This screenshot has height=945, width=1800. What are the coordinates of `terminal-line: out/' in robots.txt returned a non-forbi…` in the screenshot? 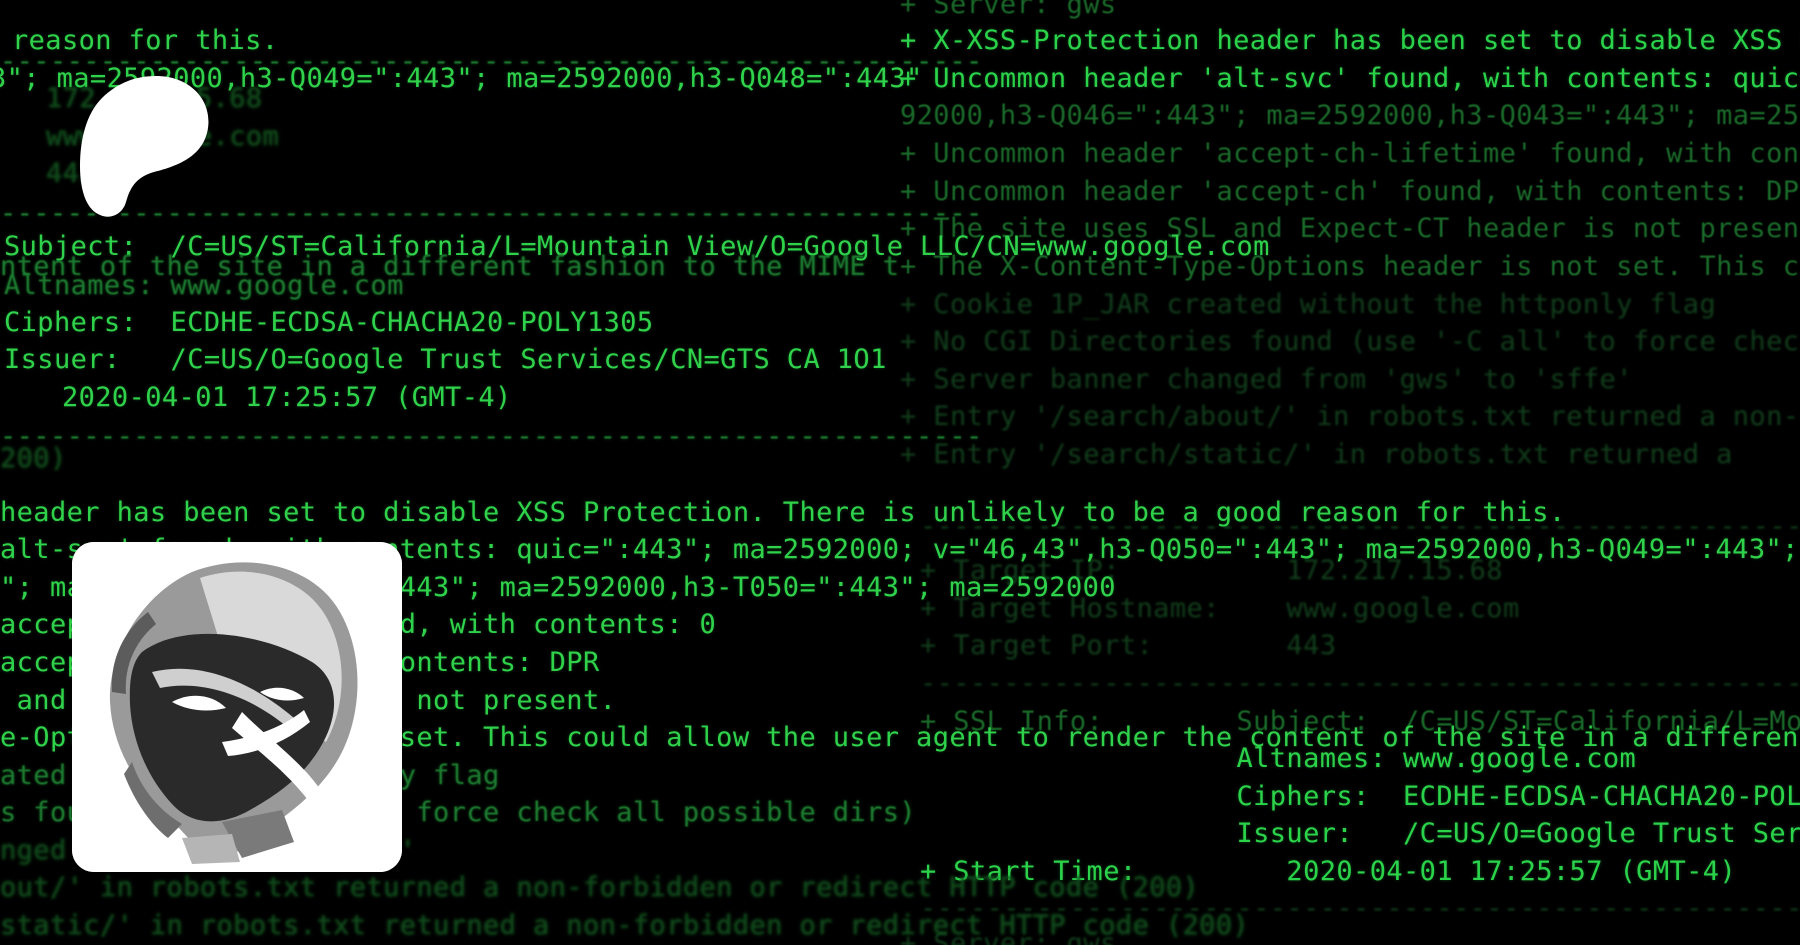 It's located at (600, 887).